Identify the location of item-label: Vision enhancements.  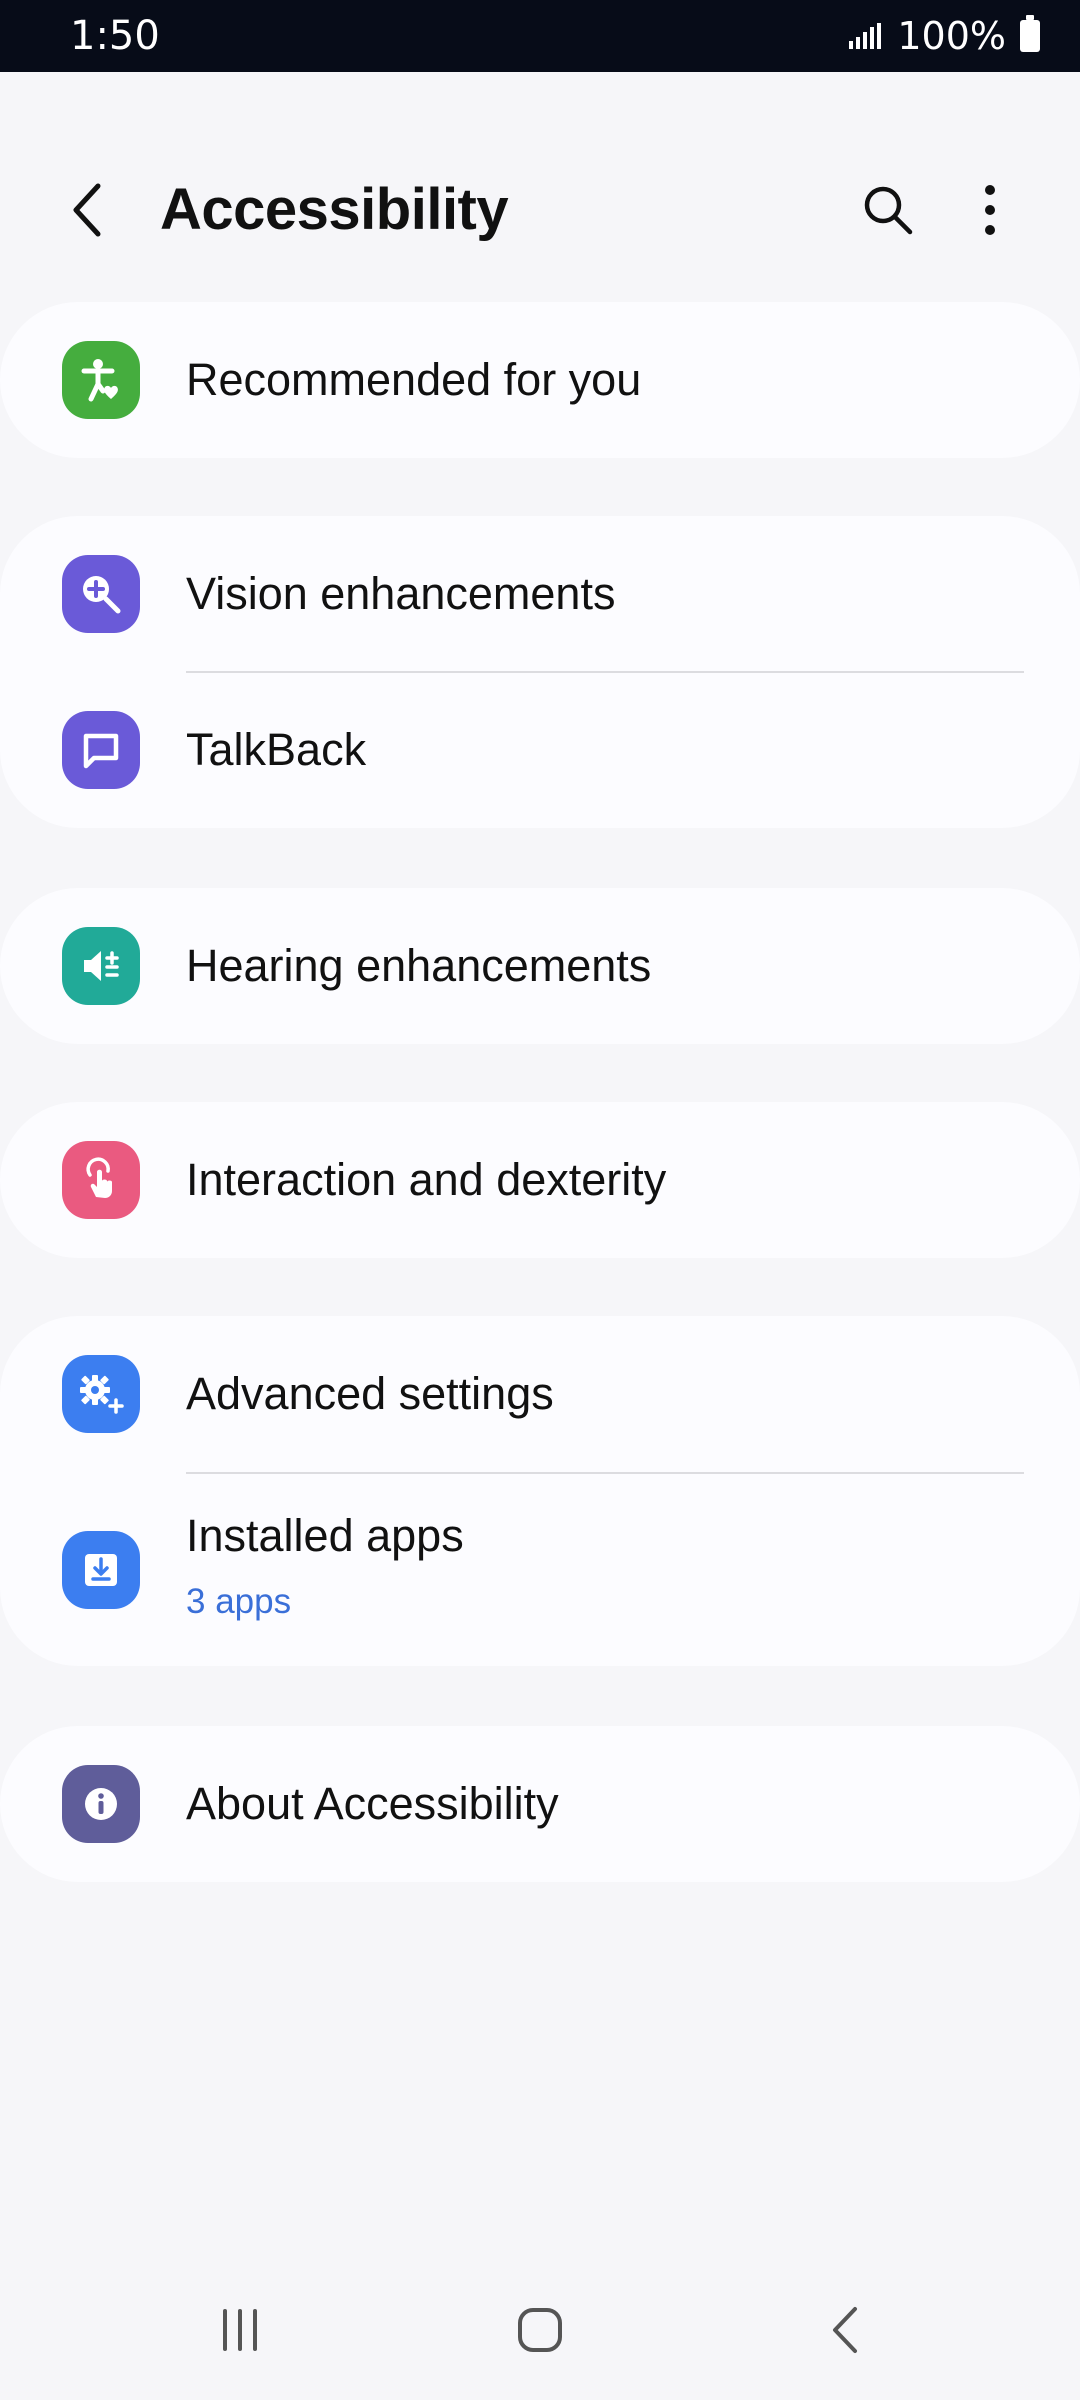
(401, 593).